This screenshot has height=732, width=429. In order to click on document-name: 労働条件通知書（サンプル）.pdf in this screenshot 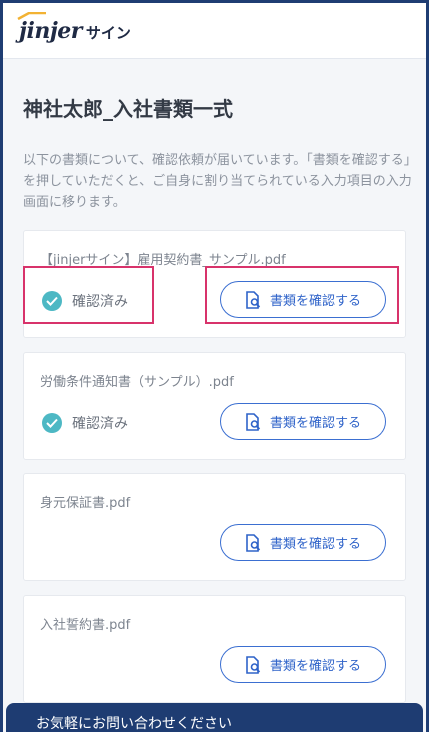, I will do `click(137, 382)`.